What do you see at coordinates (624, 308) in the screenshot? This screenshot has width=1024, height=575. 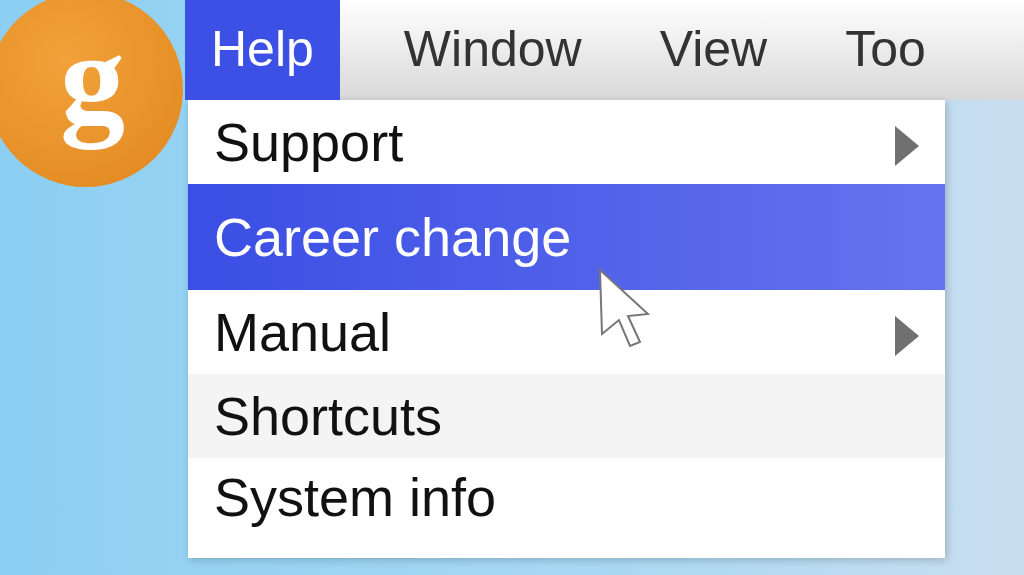 I see `cursor-icon` at bounding box center [624, 308].